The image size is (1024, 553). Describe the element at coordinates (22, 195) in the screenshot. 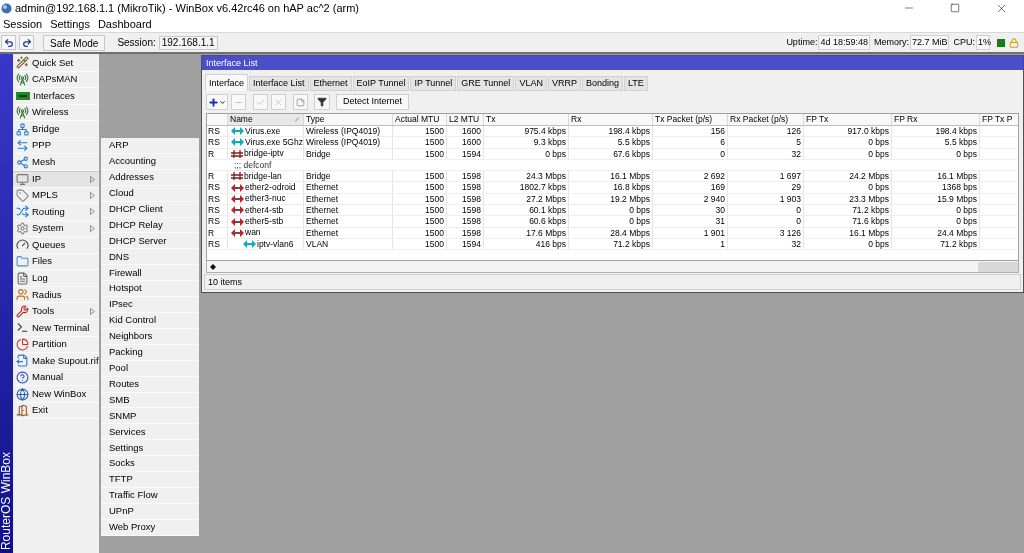

I see `tag-icon` at that location.